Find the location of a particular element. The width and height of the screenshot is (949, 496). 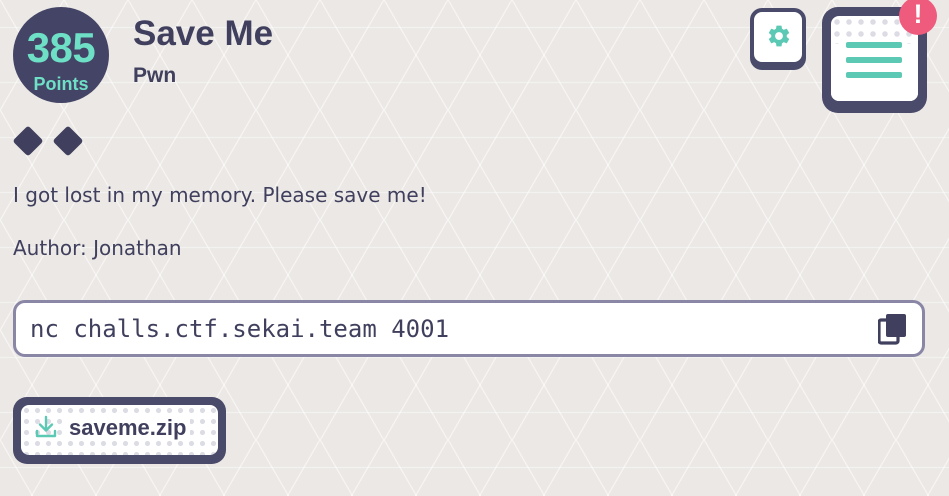

download-button-face: saveme.zip is located at coordinates (119, 430).